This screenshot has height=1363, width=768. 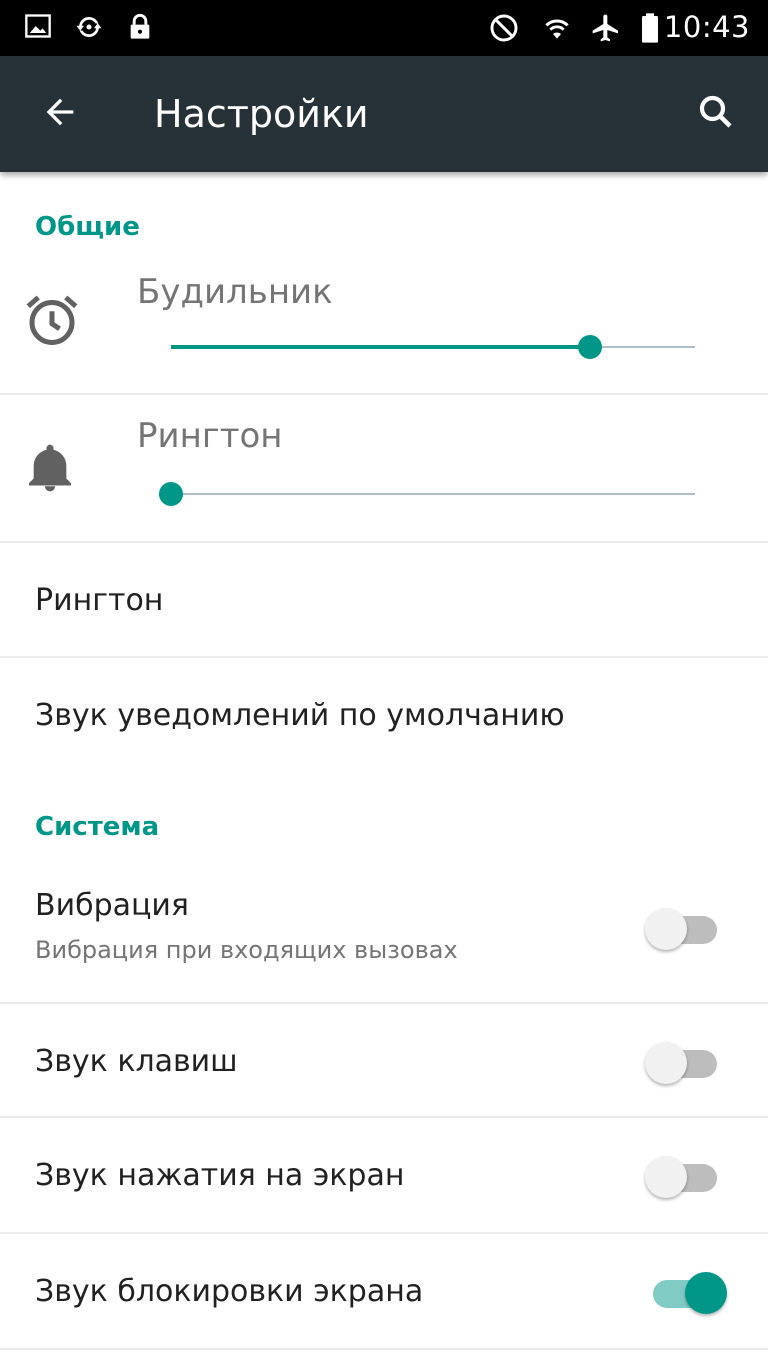 I want to click on vibration-toggle, so click(x=681, y=927).